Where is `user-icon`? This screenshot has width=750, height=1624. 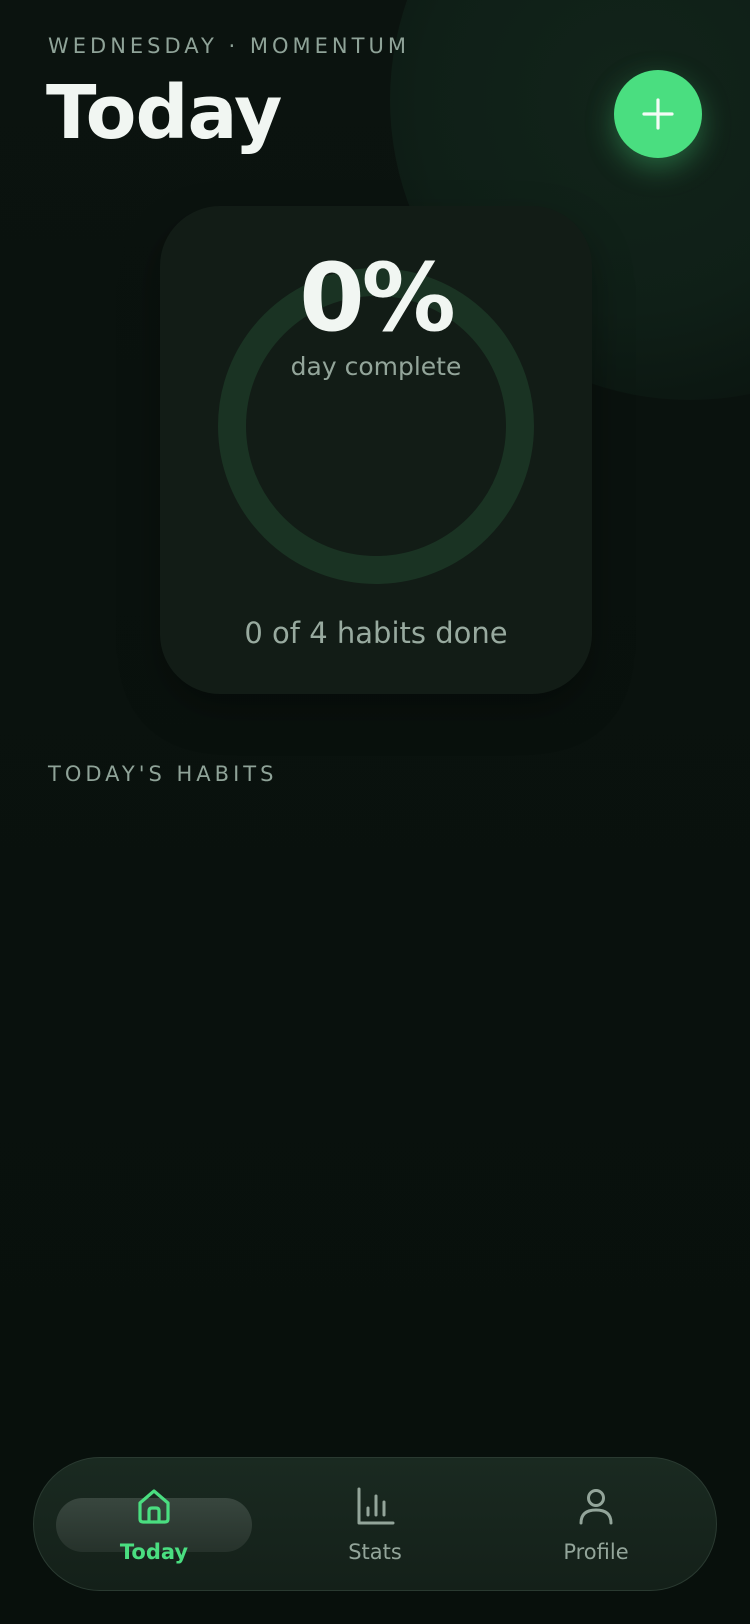 user-icon is located at coordinates (596, 1507).